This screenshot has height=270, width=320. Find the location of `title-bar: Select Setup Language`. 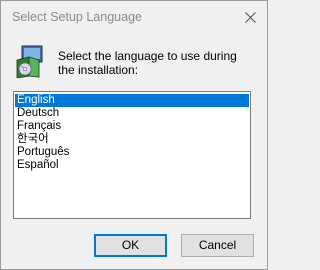

title-bar: Select Setup Language is located at coordinates (134, 17).